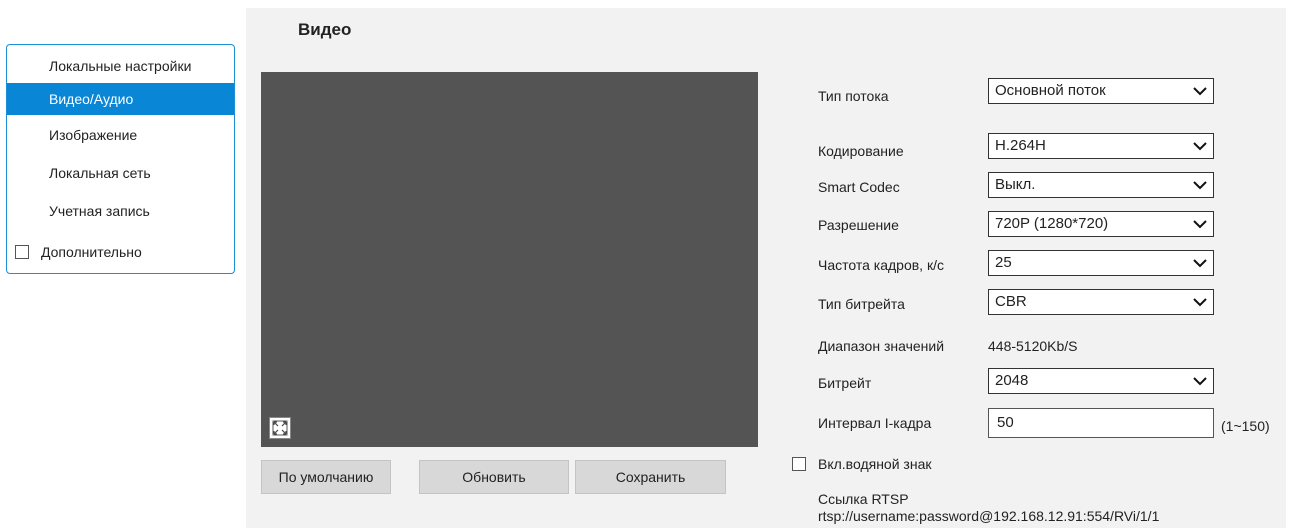 The image size is (1292, 528). What do you see at coordinates (1011, 301) in the screenshot?
I see `bitrate-type-value: CBR` at bounding box center [1011, 301].